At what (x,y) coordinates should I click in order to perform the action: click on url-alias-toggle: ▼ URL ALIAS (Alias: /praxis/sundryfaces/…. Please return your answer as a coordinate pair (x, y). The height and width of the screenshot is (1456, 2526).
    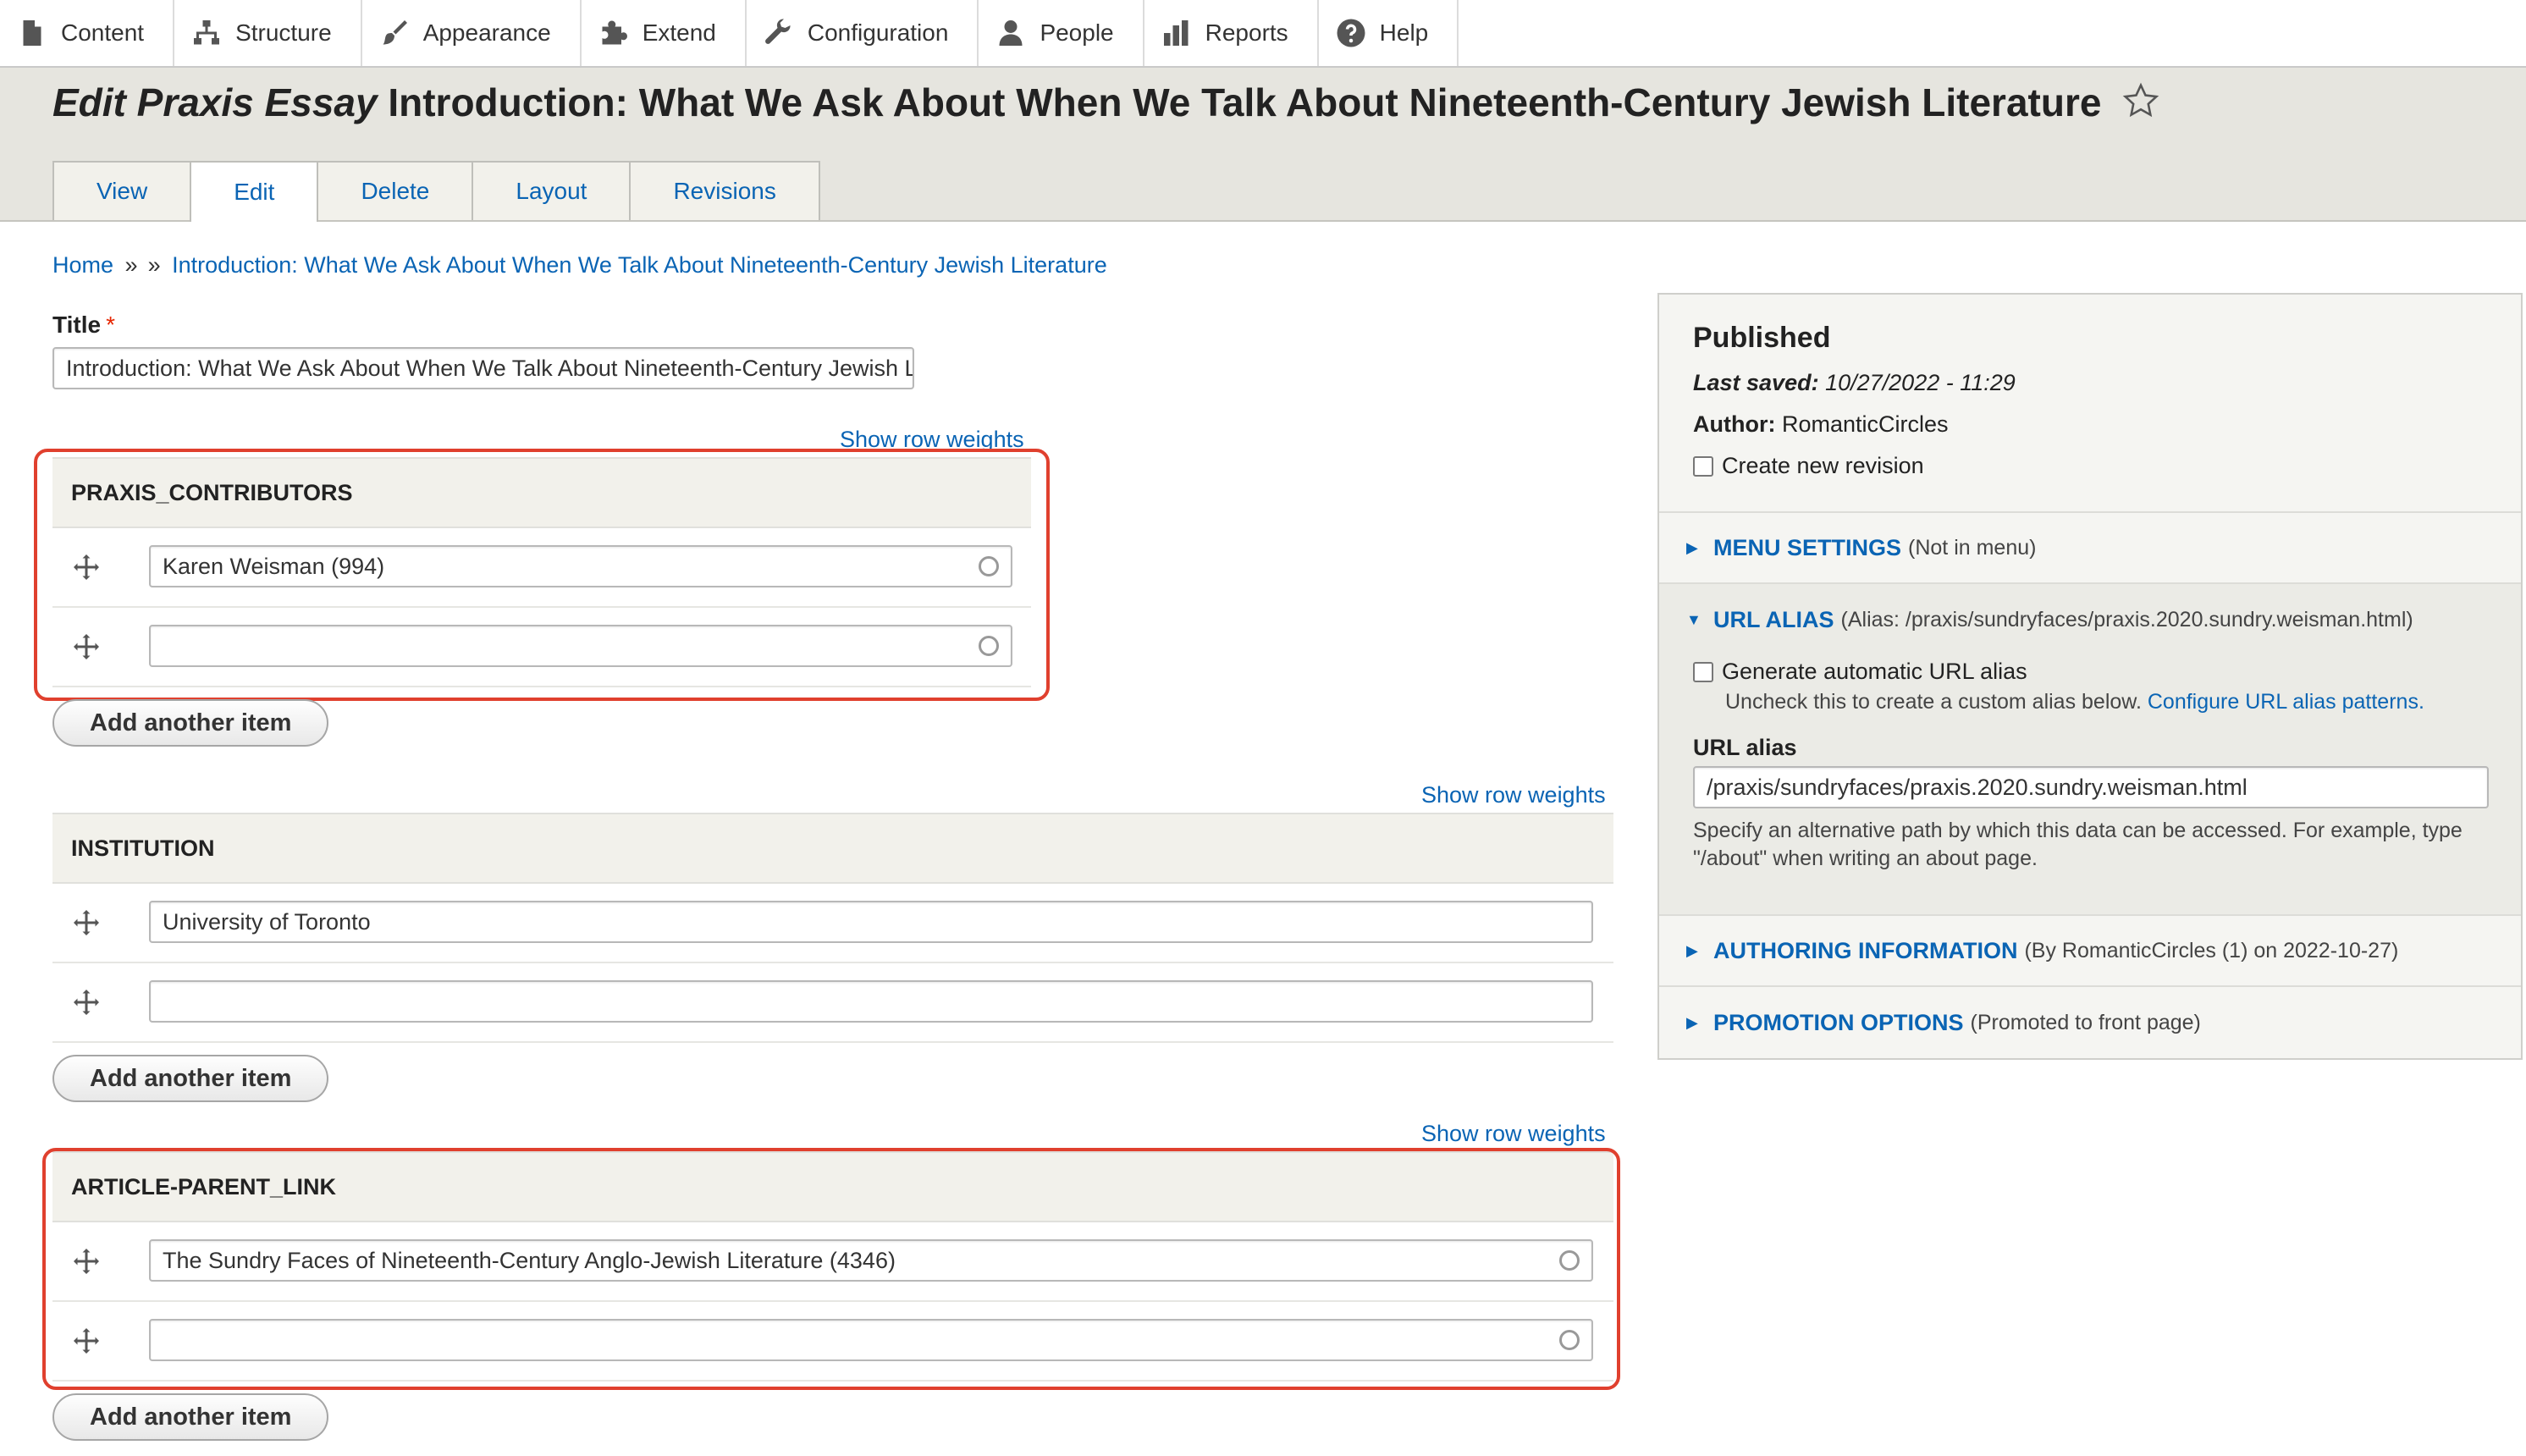
    Looking at the image, I should click on (2090, 619).